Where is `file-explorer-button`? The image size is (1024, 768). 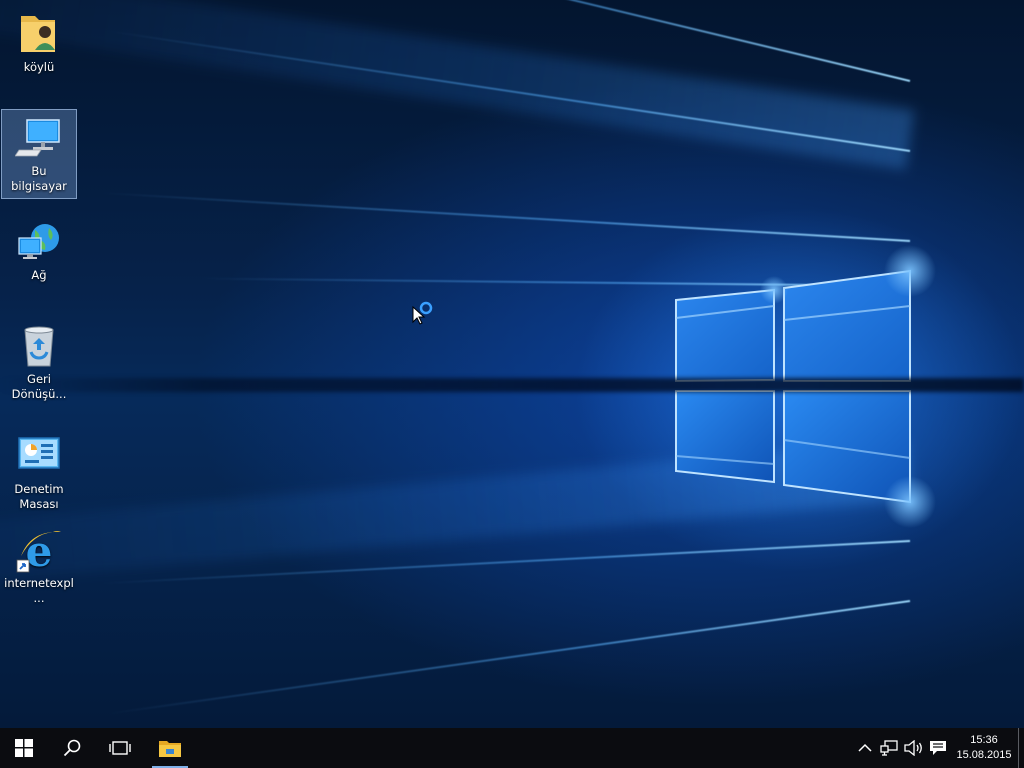
file-explorer-button is located at coordinates (170, 748).